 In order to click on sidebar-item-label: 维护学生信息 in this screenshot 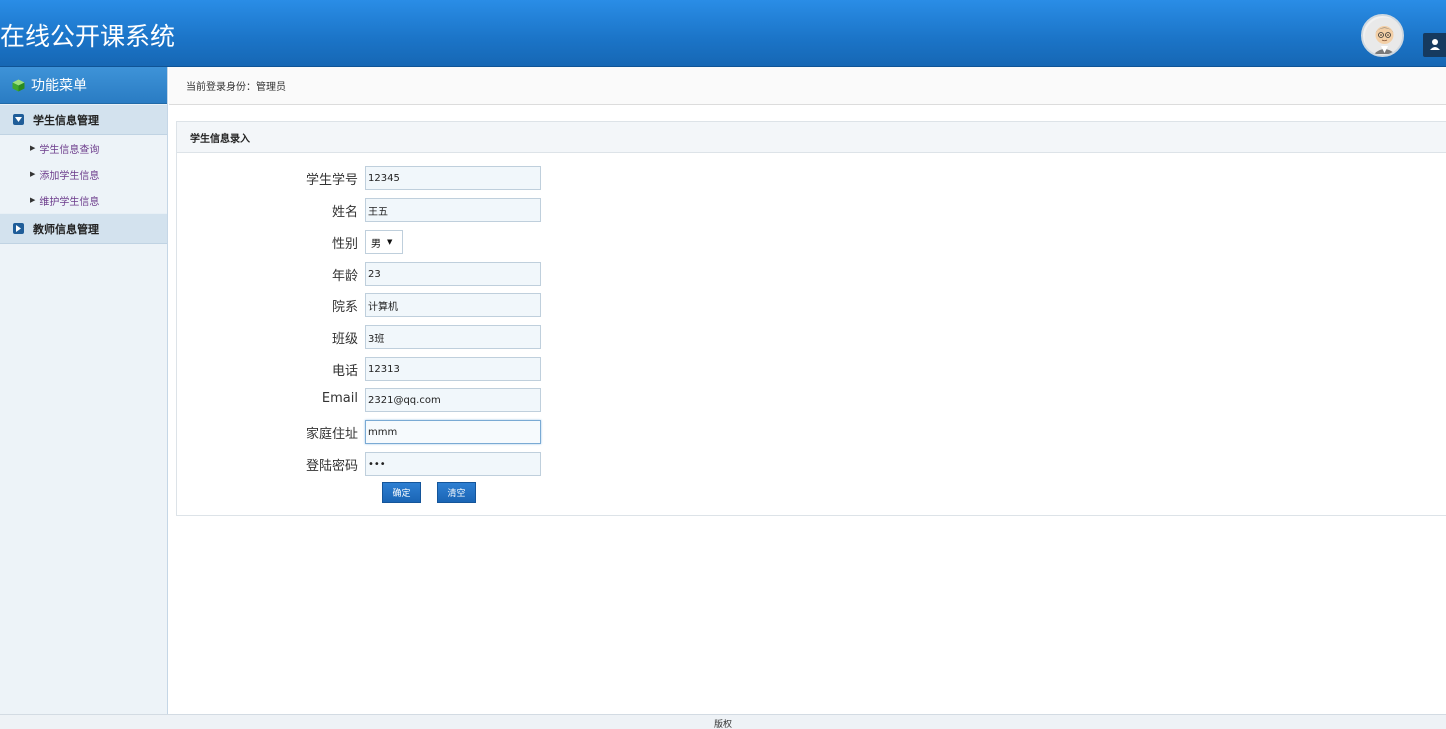, I will do `click(69, 202)`.